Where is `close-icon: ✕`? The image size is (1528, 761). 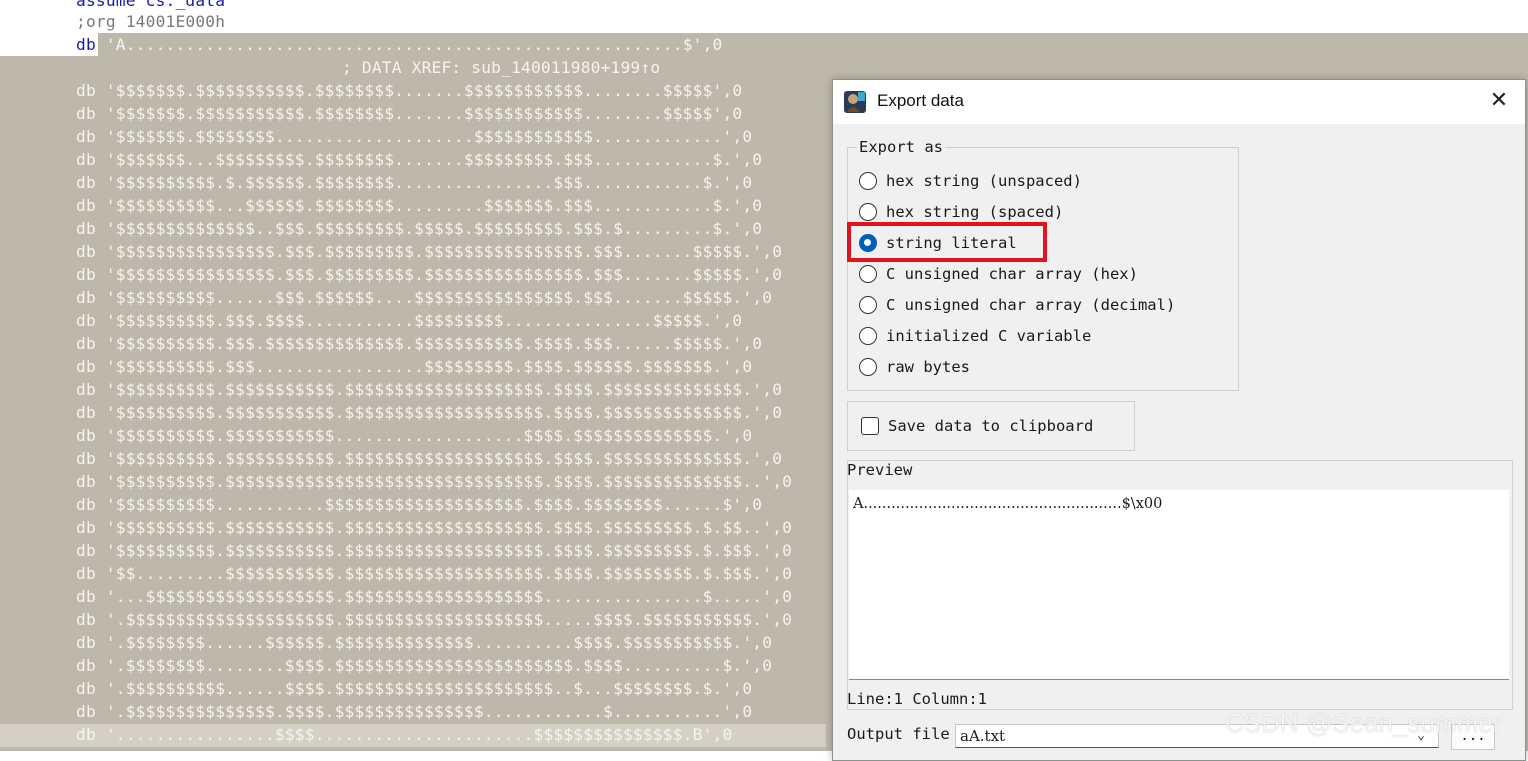
close-icon: ✕ is located at coordinates (1499, 102).